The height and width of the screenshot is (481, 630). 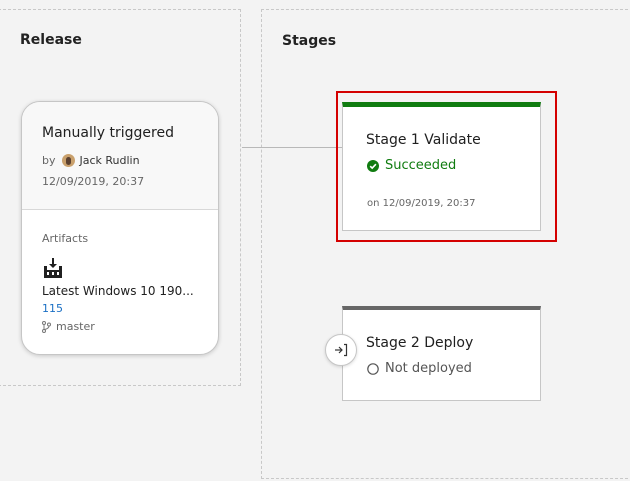 I want to click on pre-deployment-conditions-button, so click(x=341, y=350).